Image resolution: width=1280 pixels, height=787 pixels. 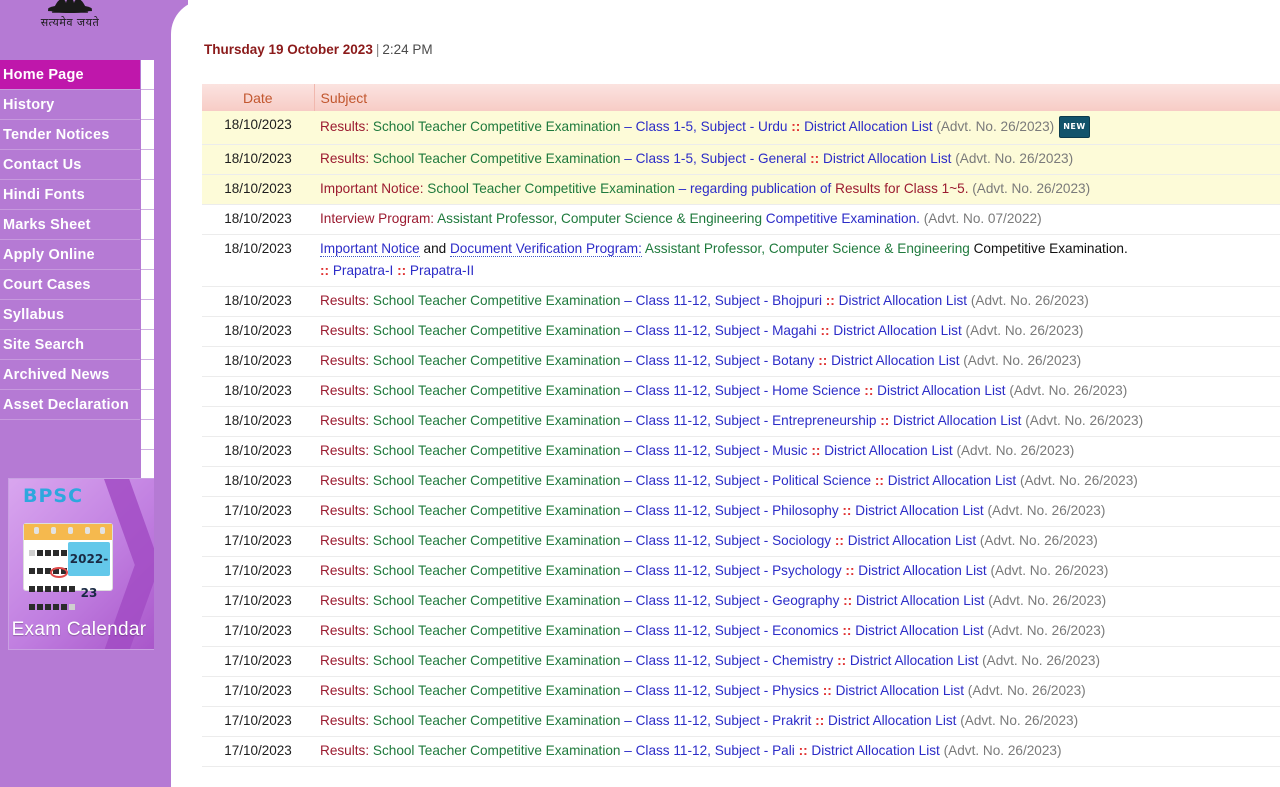 What do you see at coordinates (726, 330) in the screenshot?
I see `class-subject-link: Class 11-12, Subject - Magahi` at bounding box center [726, 330].